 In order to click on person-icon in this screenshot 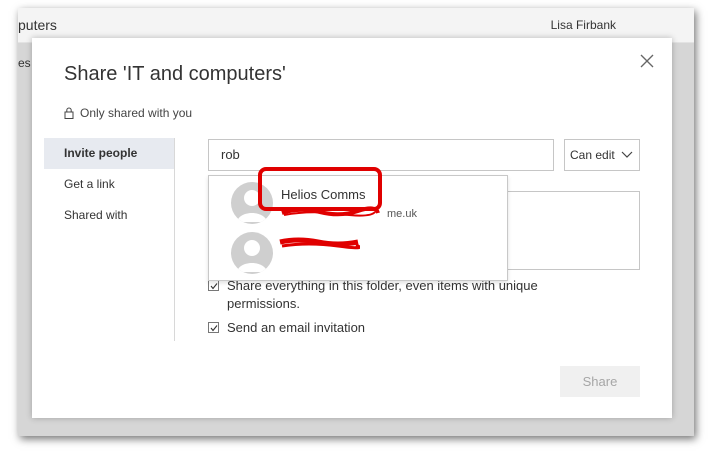, I will do `click(252, 256)`.